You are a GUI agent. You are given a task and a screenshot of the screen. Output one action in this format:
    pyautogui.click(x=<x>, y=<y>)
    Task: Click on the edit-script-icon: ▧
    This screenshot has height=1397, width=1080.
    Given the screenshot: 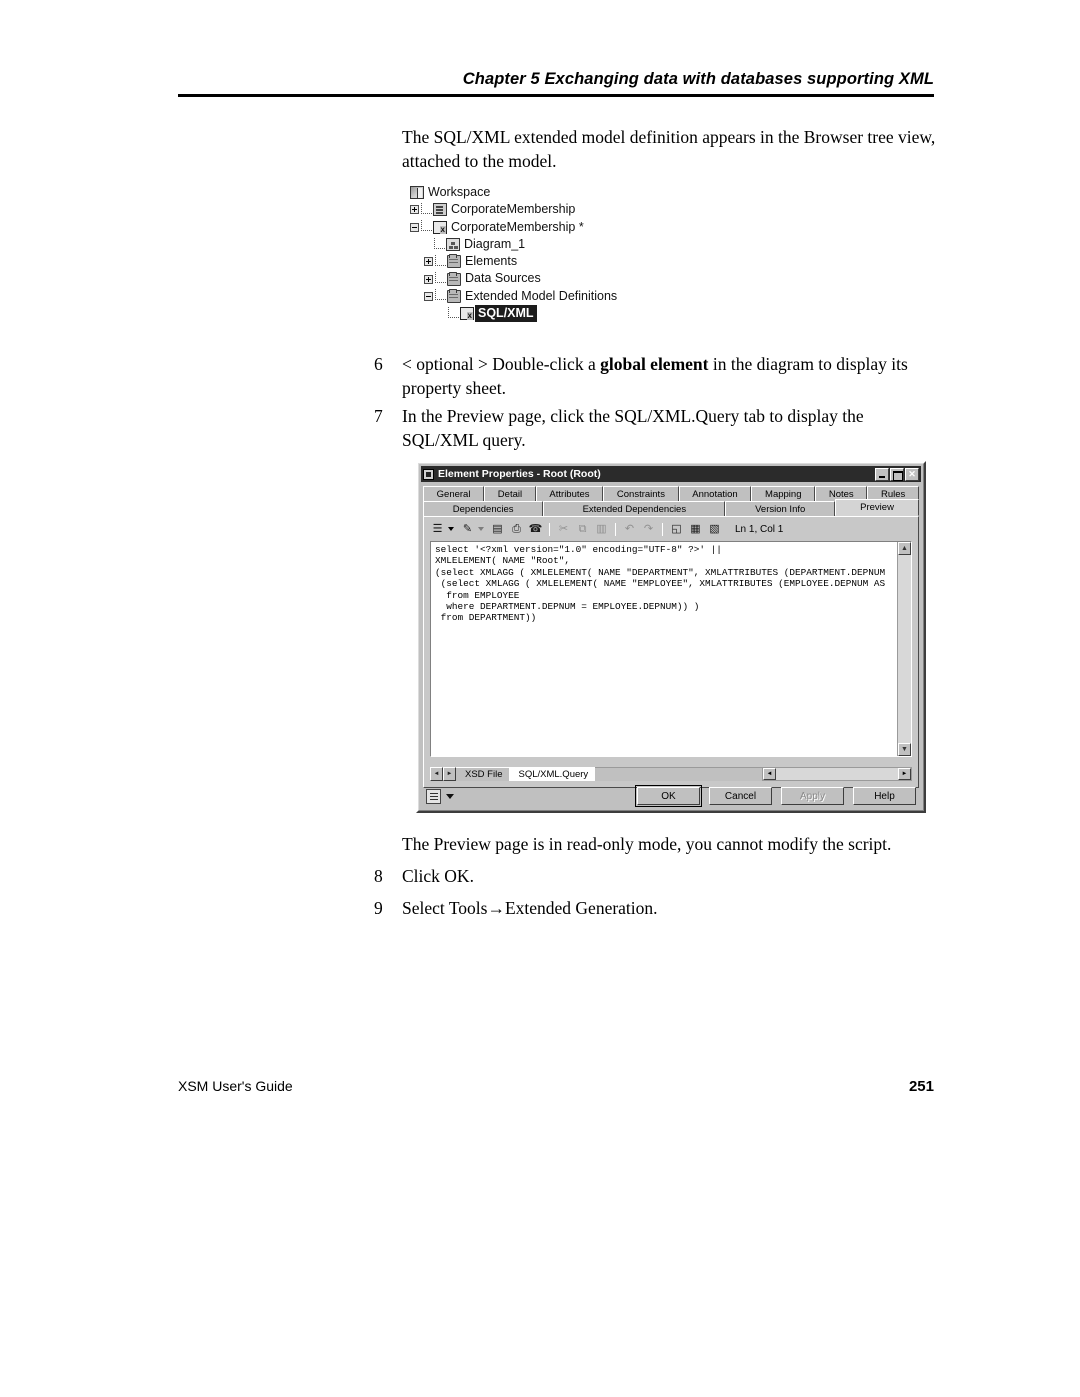 What is the action you would take?
    pyautogui.click(x=714, y=529)
    